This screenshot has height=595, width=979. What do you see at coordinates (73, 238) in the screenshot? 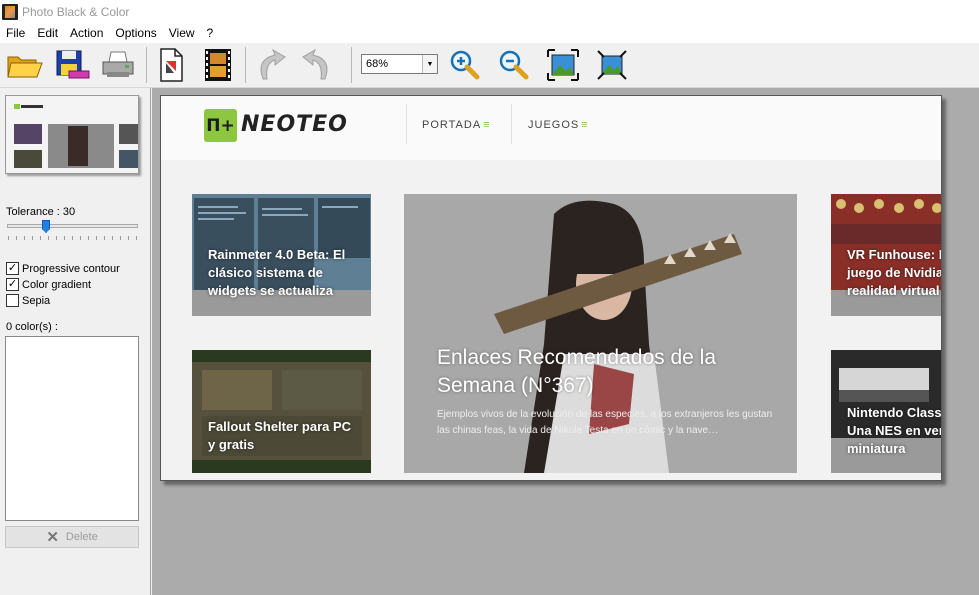
I see `slider-ticks` at bounding box center [73, 238].